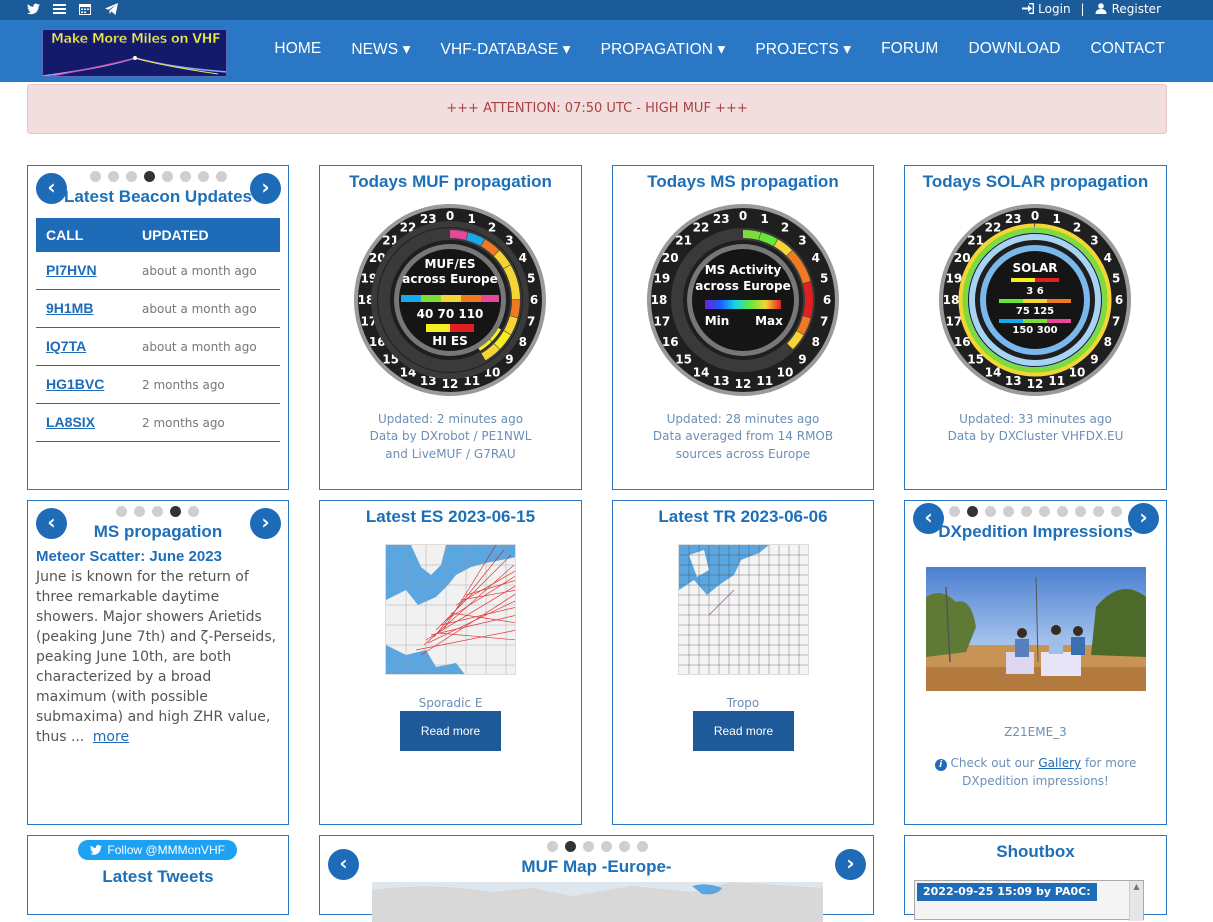 This screenshot has height=922, width=1213. What do you see at coordinates (1128, 9) in the screenshot?
I see `register-link: Register` at bounding box center [1128, 9].